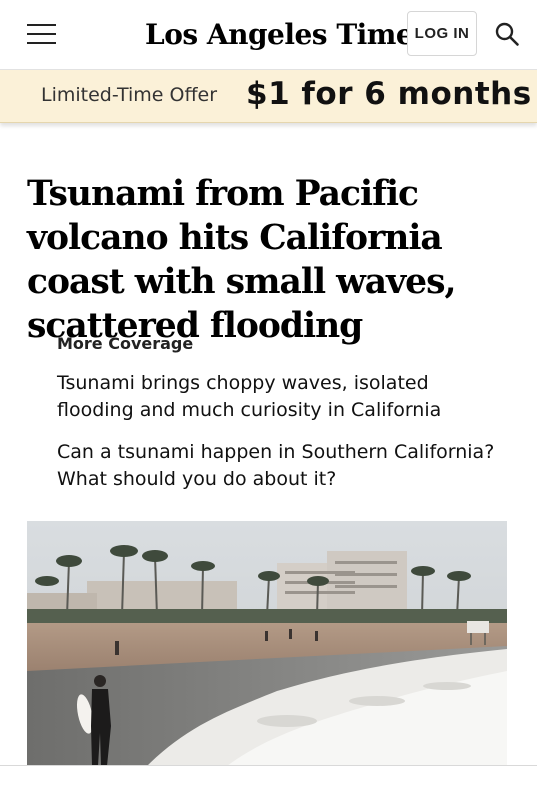  What do you see at coordinates (129, 95) in the screenshot?
I see `offer-label: Limited-Time Offer` at bounding box center [129, 95].